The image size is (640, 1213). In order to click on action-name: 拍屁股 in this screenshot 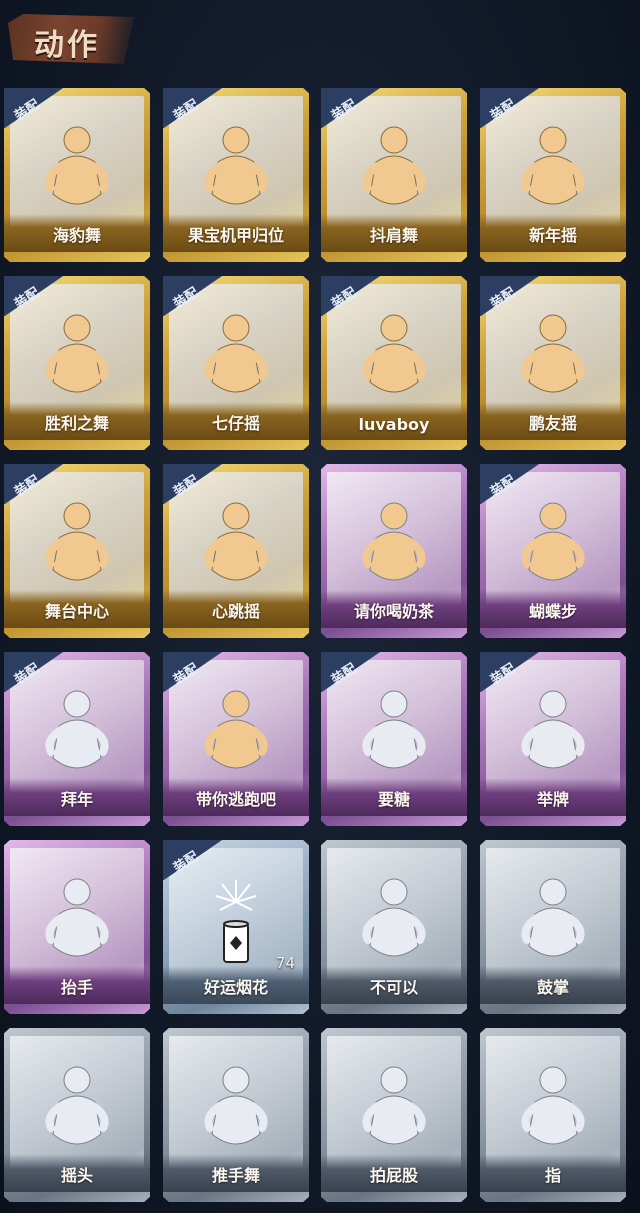, I will do `click(393, 1175)`.